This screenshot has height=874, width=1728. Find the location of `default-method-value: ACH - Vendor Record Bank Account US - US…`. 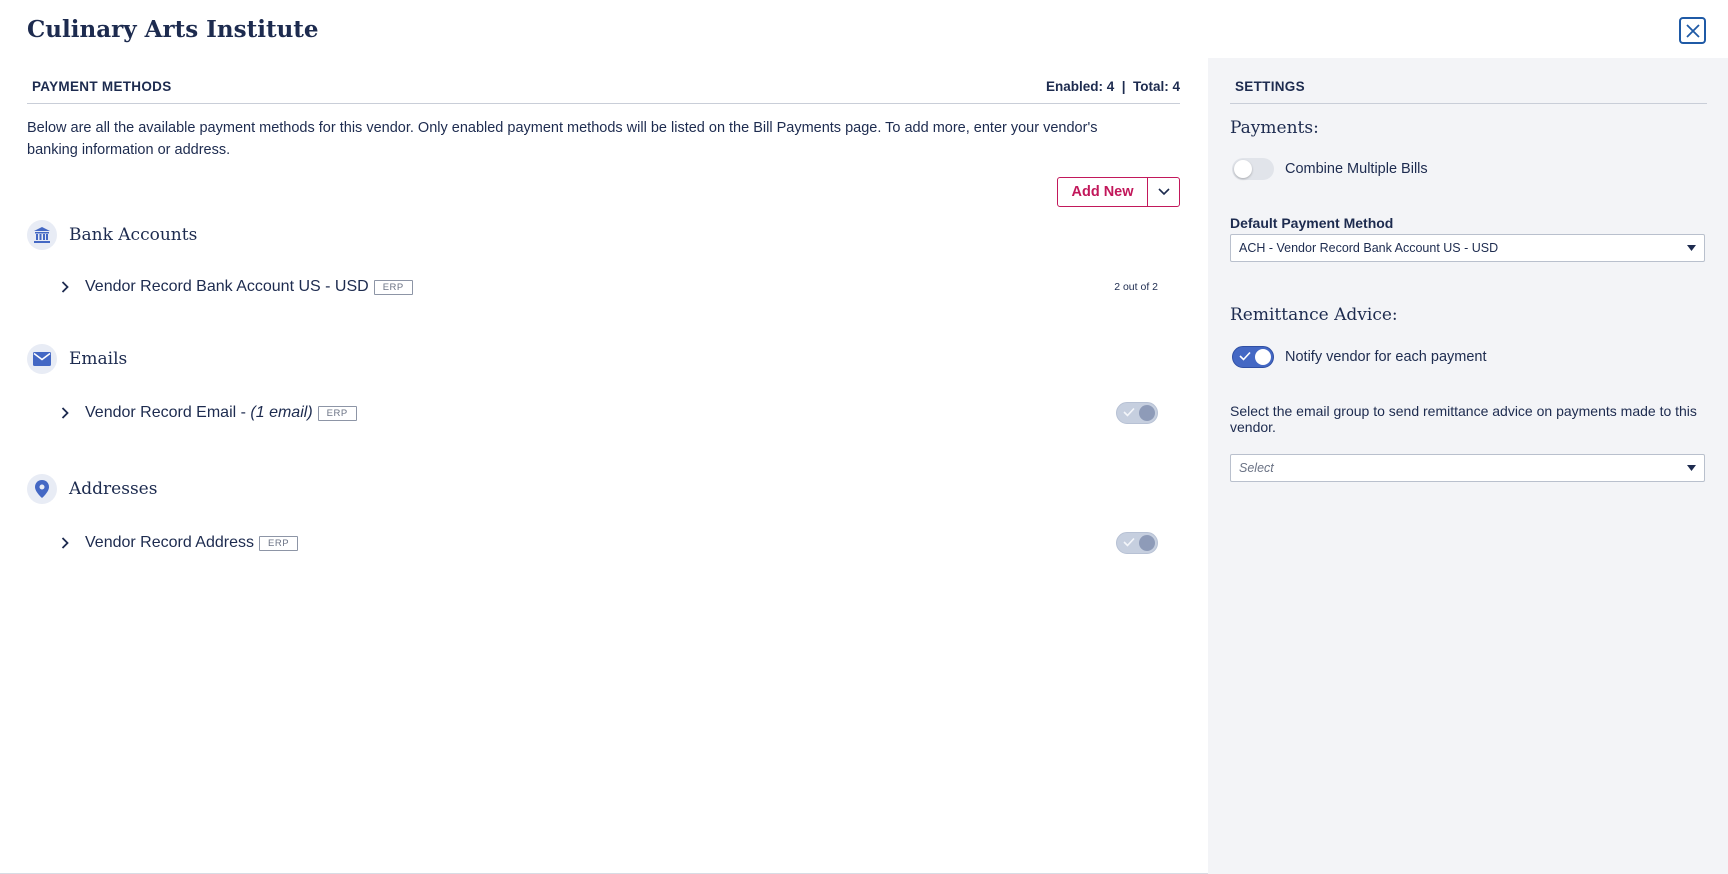

default-method-value: ACH - Vendor Record Bank Account US - US… is located at coordinates (1369, 248).